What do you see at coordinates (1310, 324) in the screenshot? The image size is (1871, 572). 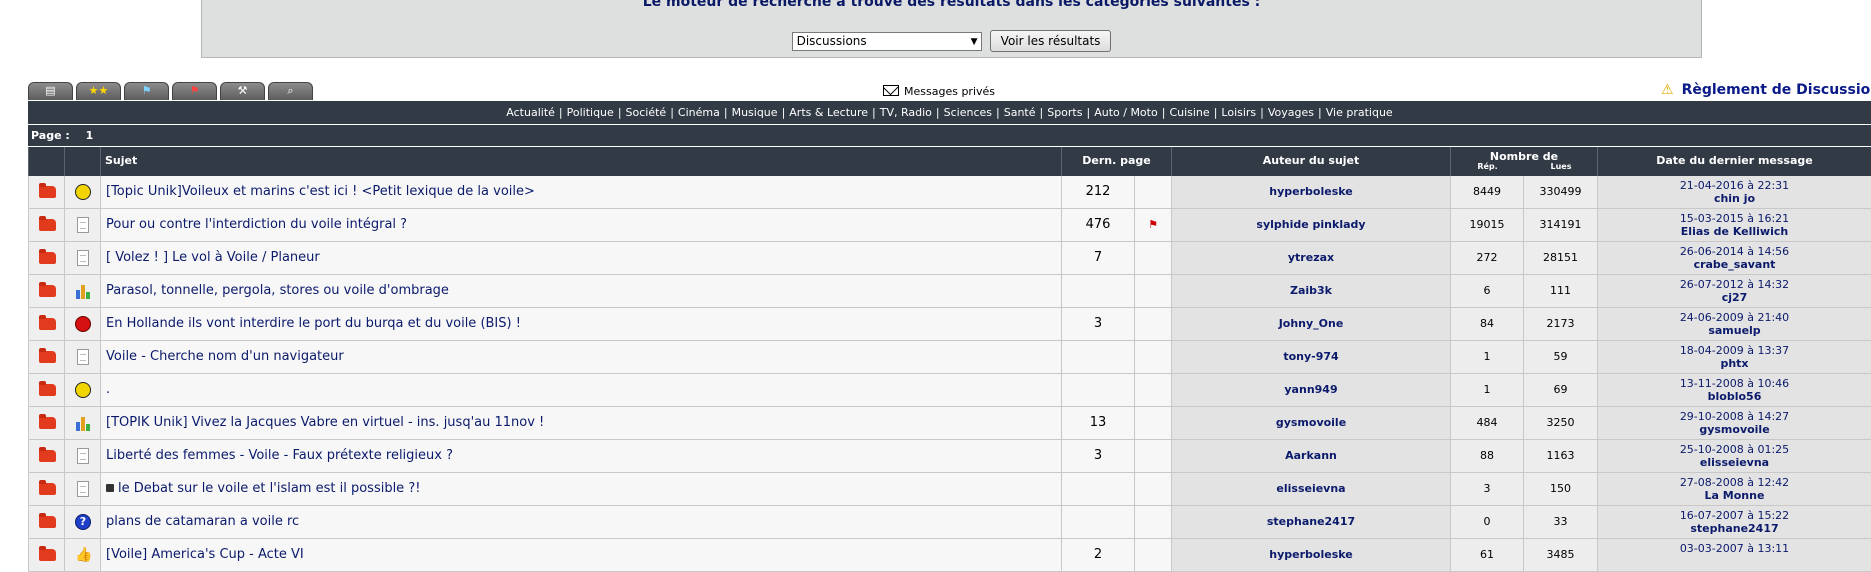 I see `topic-author: Johny_One` at bounding box center [1310, 324].